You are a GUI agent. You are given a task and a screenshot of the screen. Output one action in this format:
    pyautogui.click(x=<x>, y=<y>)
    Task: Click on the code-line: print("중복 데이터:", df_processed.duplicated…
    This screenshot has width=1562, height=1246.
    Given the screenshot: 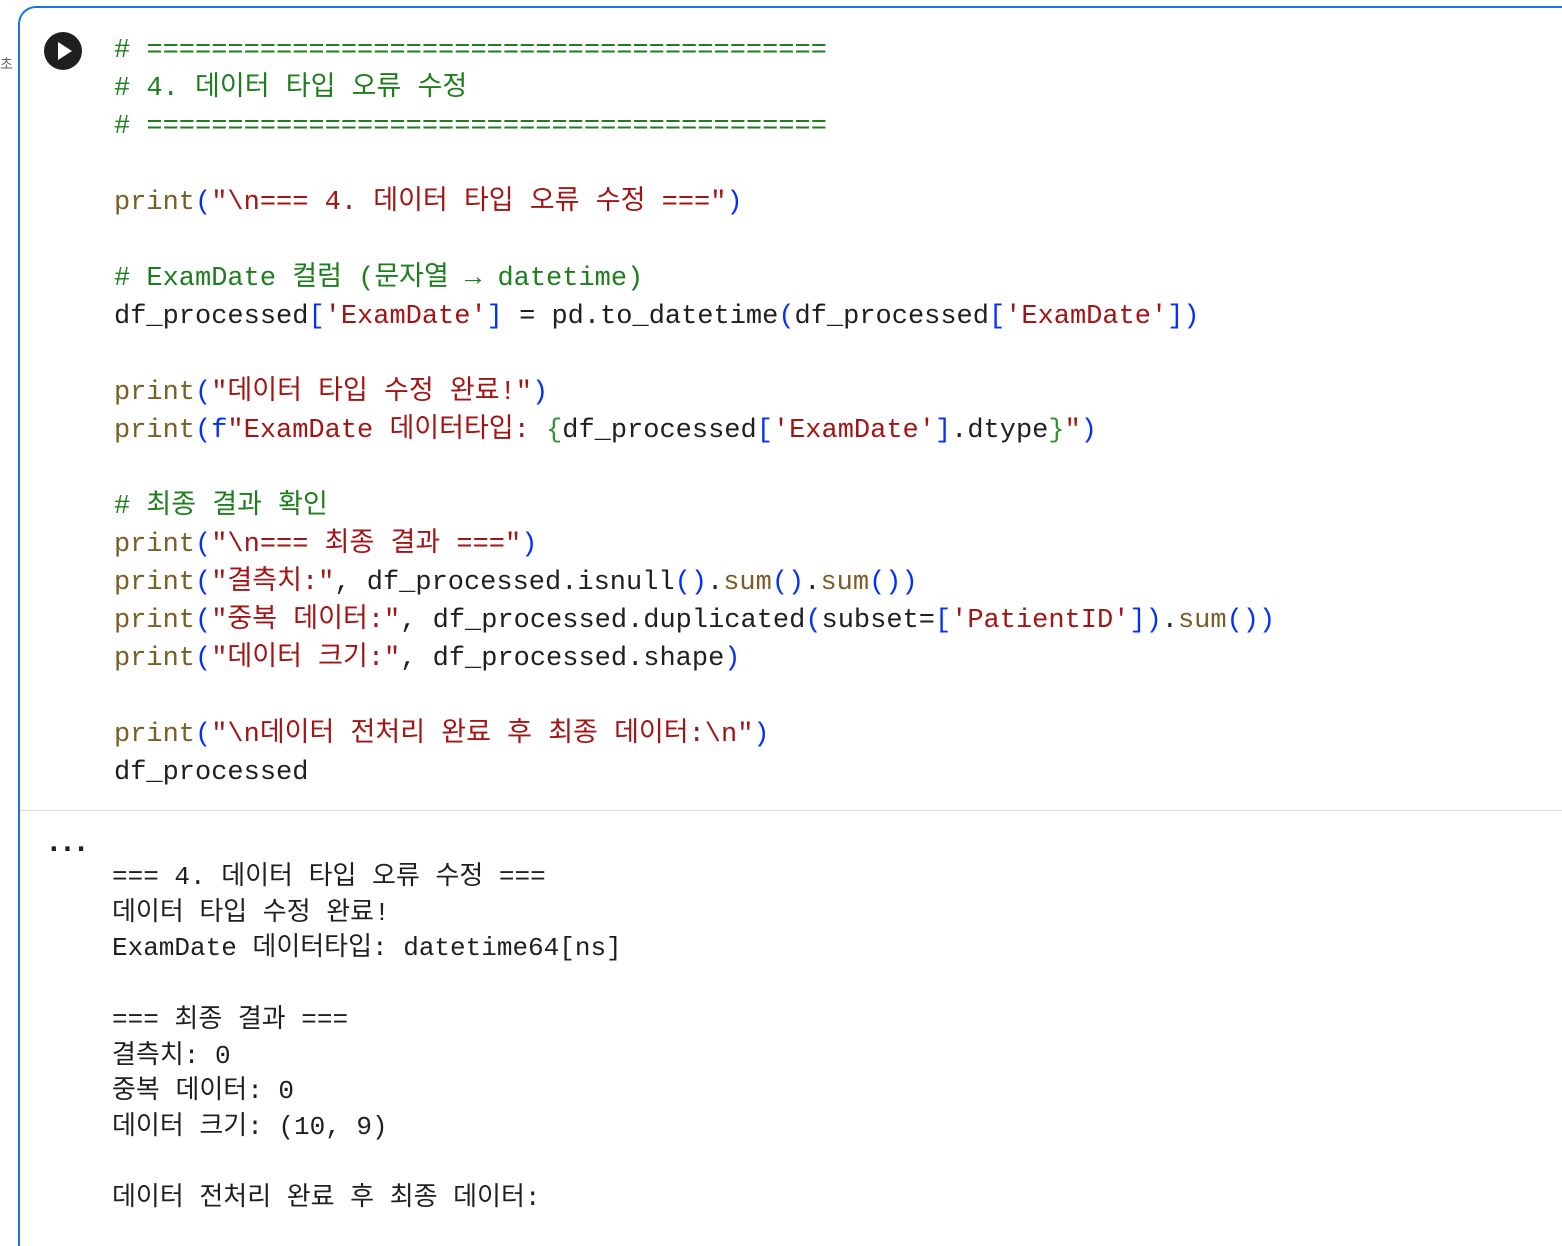 What is the action you would take?
    pyautogui.click(x=695, y=621)
    